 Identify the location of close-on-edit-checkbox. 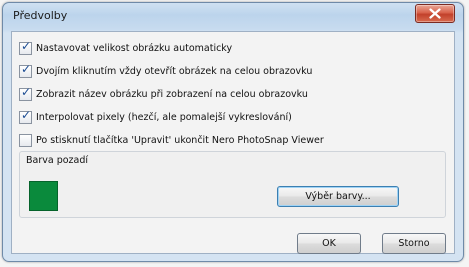
(25, 140).